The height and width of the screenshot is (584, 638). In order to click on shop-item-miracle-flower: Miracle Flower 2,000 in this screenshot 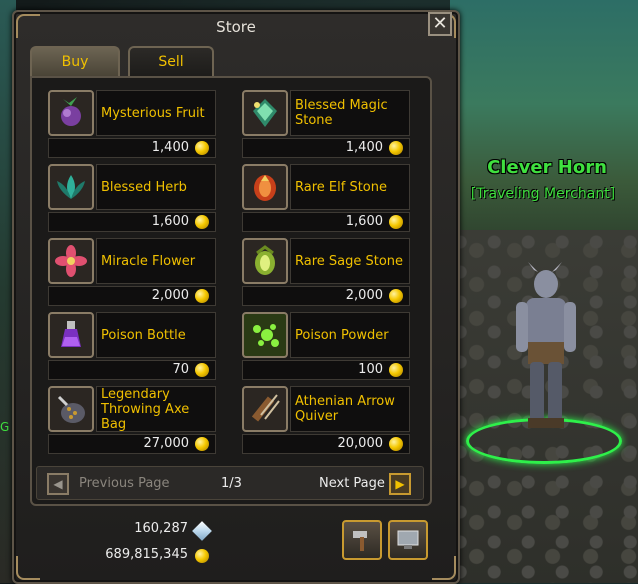, I will do `click(133, 272)`.